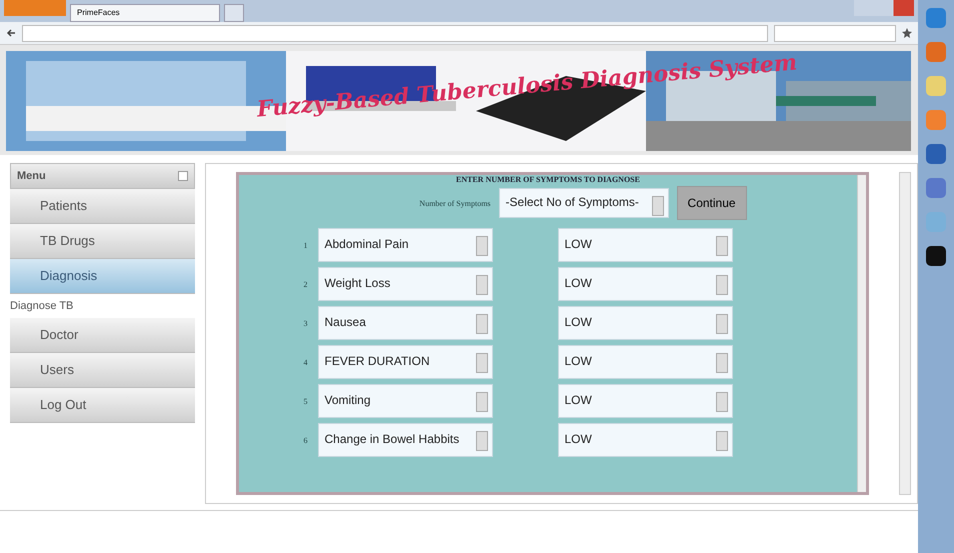  Describe the element at coordinates (583, 203) in the screenshot. I see `symptom-count-select: -Select No of Symptoms-` at that location.